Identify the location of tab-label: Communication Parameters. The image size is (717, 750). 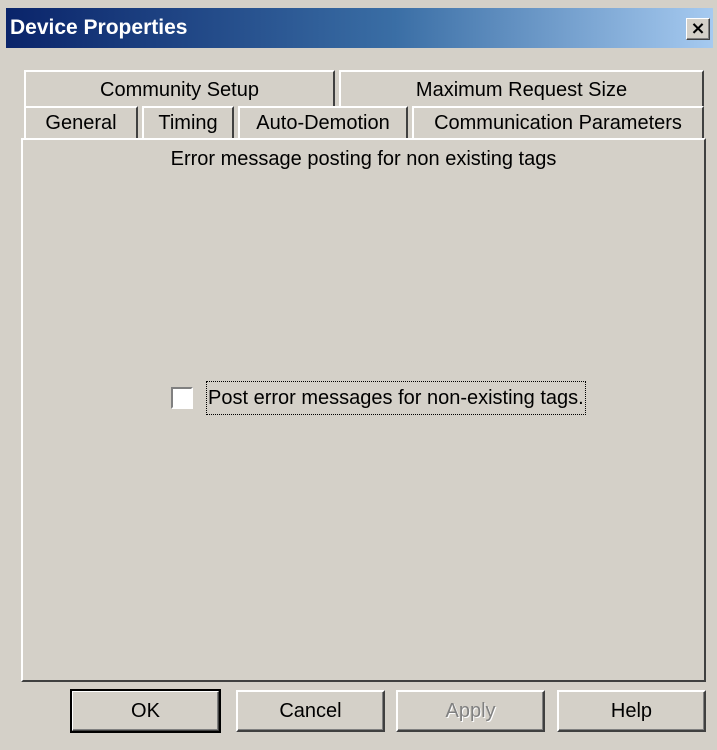
(558, 123).